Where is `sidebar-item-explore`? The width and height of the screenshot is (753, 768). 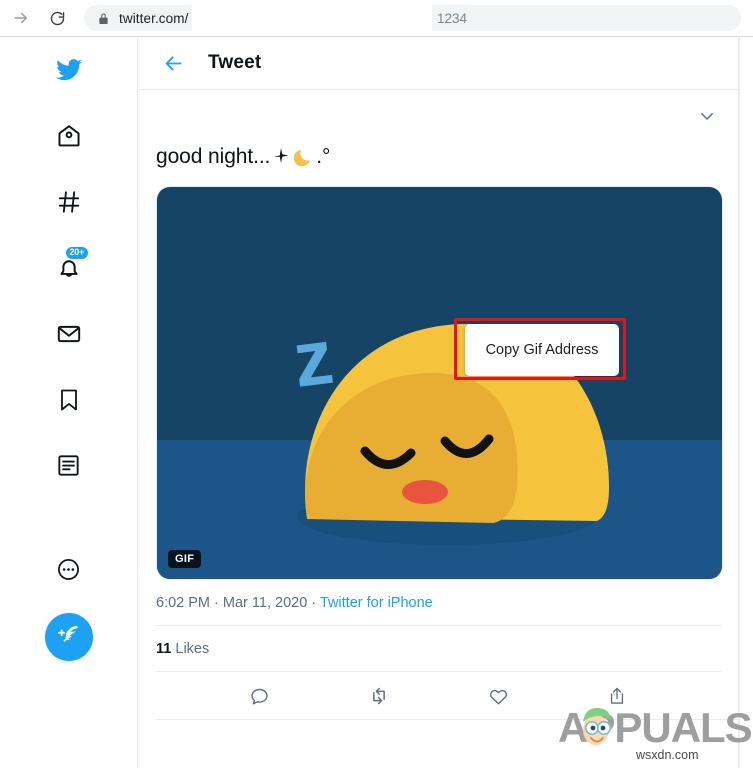
sidebar-item-explore is located at coordinates (69, 204).